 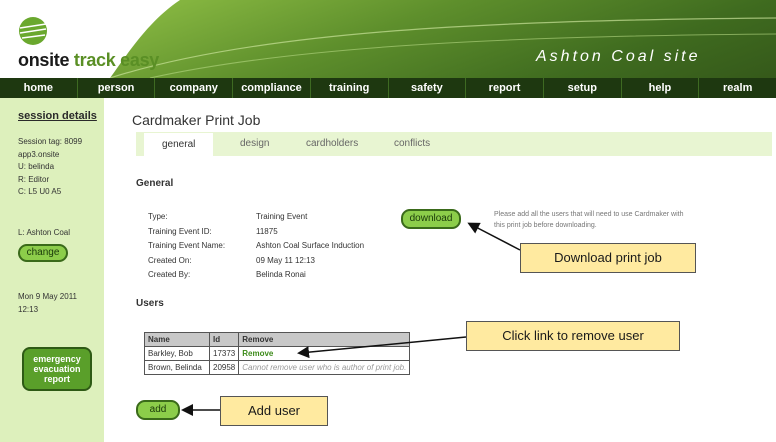 What do you see at coordinates (155, 183) in the screenshot?
I see `general-heading: General` at bounding box center [155, 183].